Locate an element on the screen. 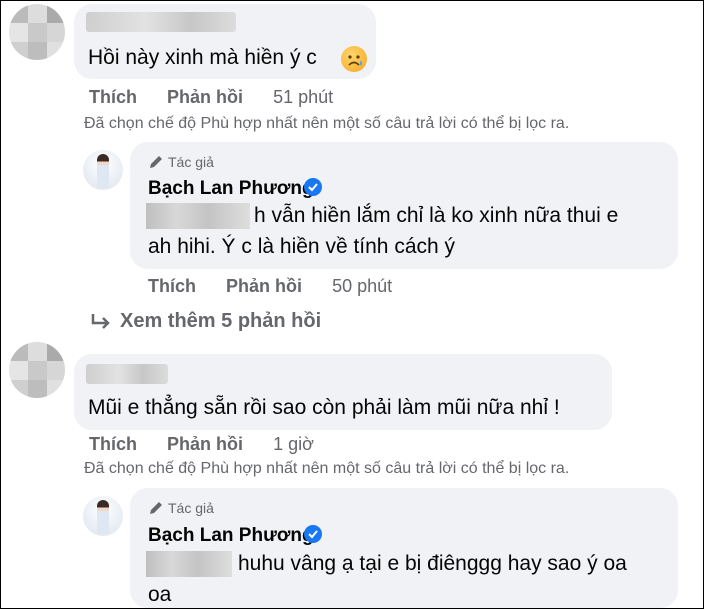 Image resolution: width=704 pixels, height=609 pixels. sad-face-emoji-icon is located at coordinates (354, 59).